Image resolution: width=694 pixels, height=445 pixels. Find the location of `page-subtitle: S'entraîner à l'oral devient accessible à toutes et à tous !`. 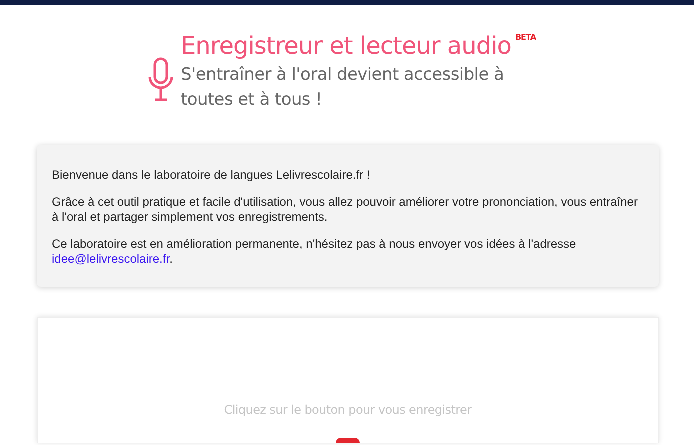

page-subtitle: S'entraîner à l'oral devient accessible à toutes et à tous ! is located at coordinates (343, 88).